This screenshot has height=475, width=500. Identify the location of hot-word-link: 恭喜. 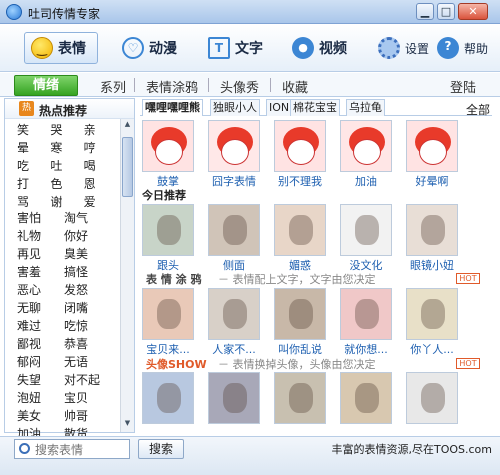
(87, 344).